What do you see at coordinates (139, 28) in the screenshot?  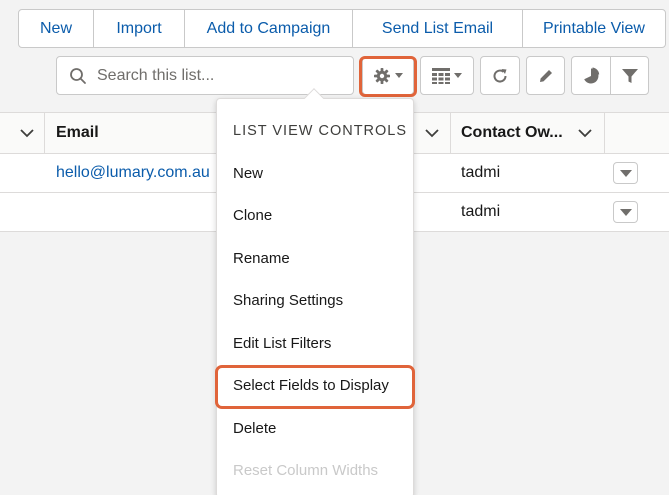 I see `import-button: Import` at bounding box center [139, 28].